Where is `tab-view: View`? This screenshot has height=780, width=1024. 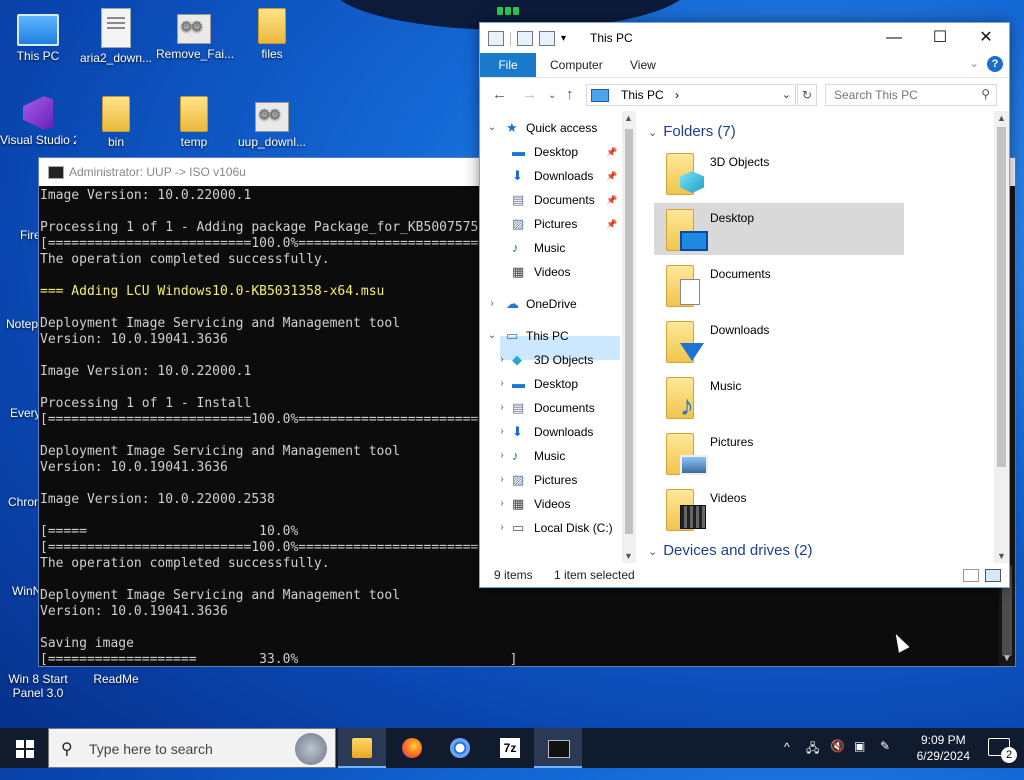 tab-view: View is located at coordinates (643, 65).